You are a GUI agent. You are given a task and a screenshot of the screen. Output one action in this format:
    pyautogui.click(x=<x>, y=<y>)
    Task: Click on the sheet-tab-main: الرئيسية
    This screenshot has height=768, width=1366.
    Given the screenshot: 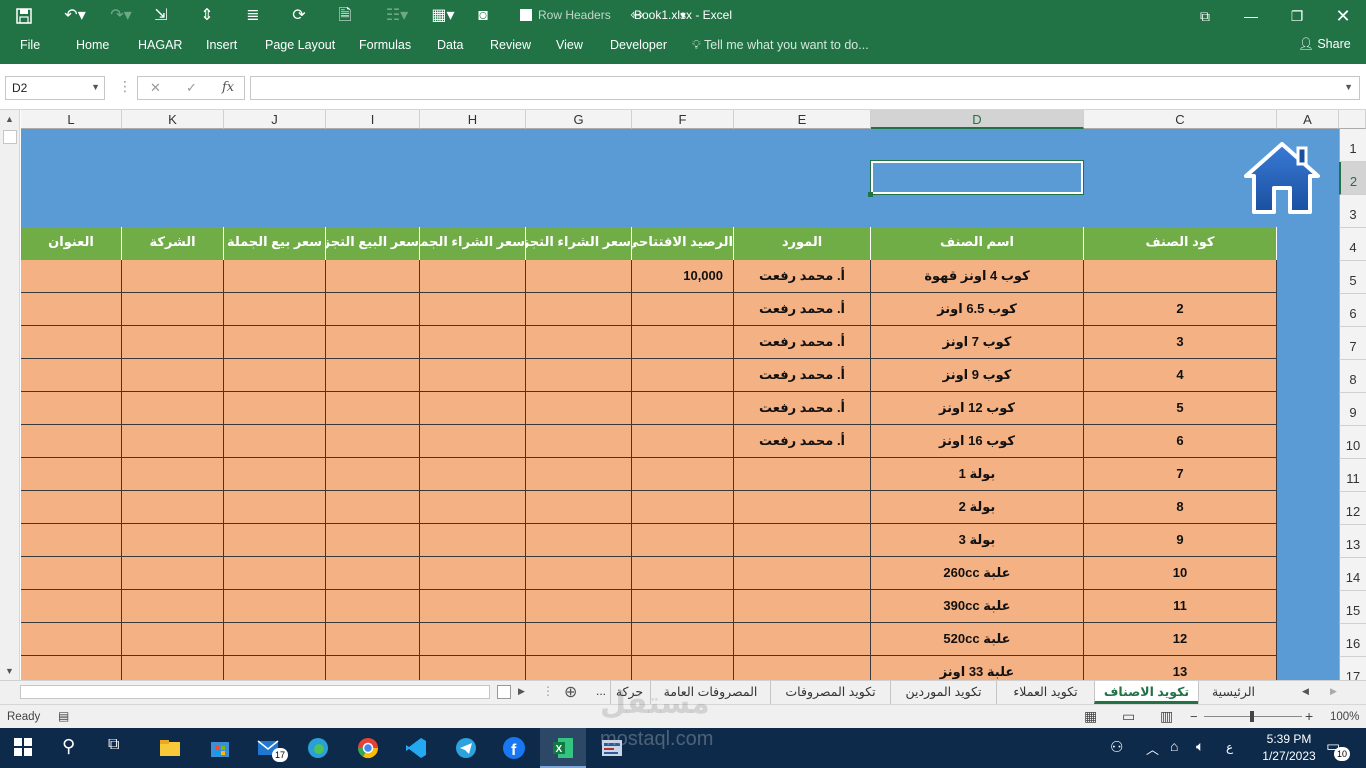 What is the action you would take?
    pyautogui.click(x=1233, y=692)
    